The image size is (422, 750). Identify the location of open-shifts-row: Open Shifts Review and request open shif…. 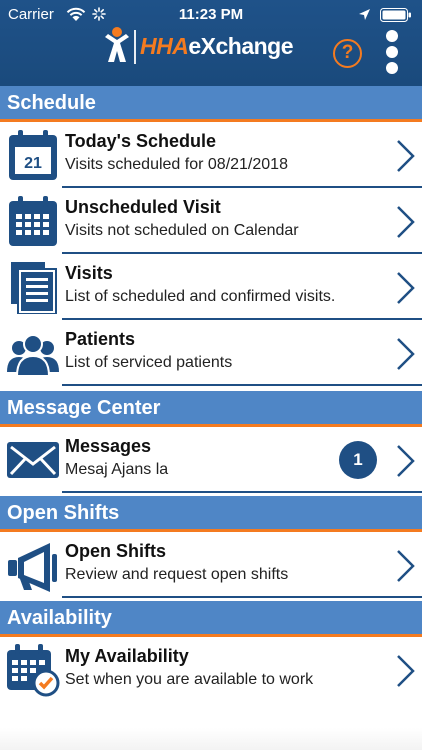
(211, 565).